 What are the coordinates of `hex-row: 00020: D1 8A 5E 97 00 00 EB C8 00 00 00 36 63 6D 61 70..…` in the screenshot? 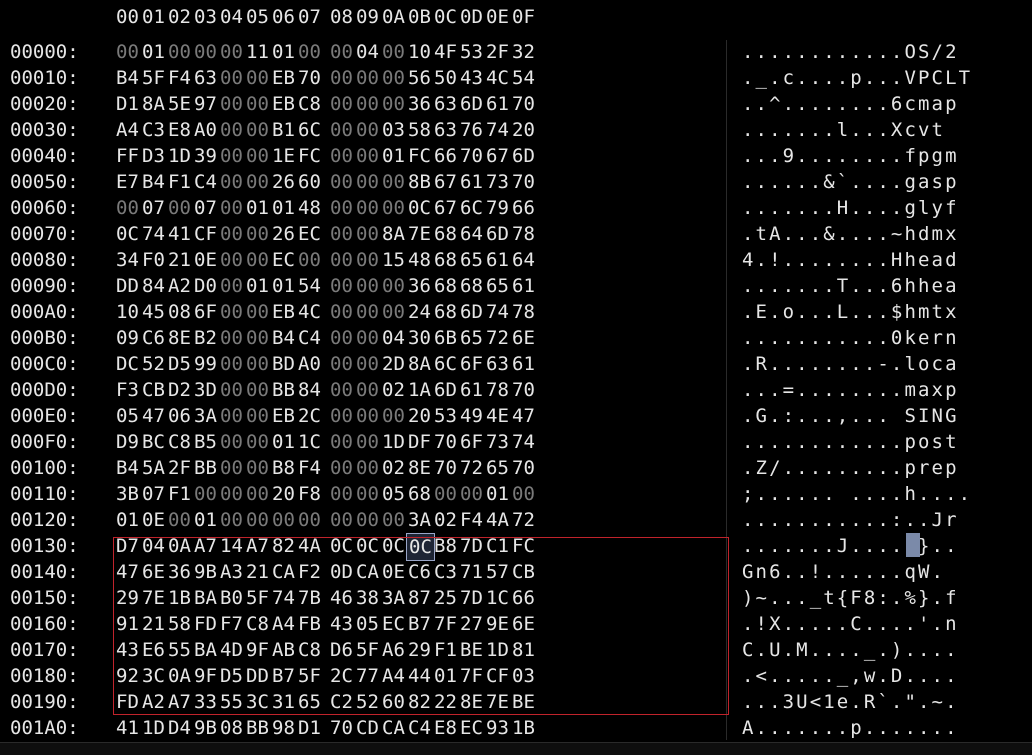 It's located at (516, 104).